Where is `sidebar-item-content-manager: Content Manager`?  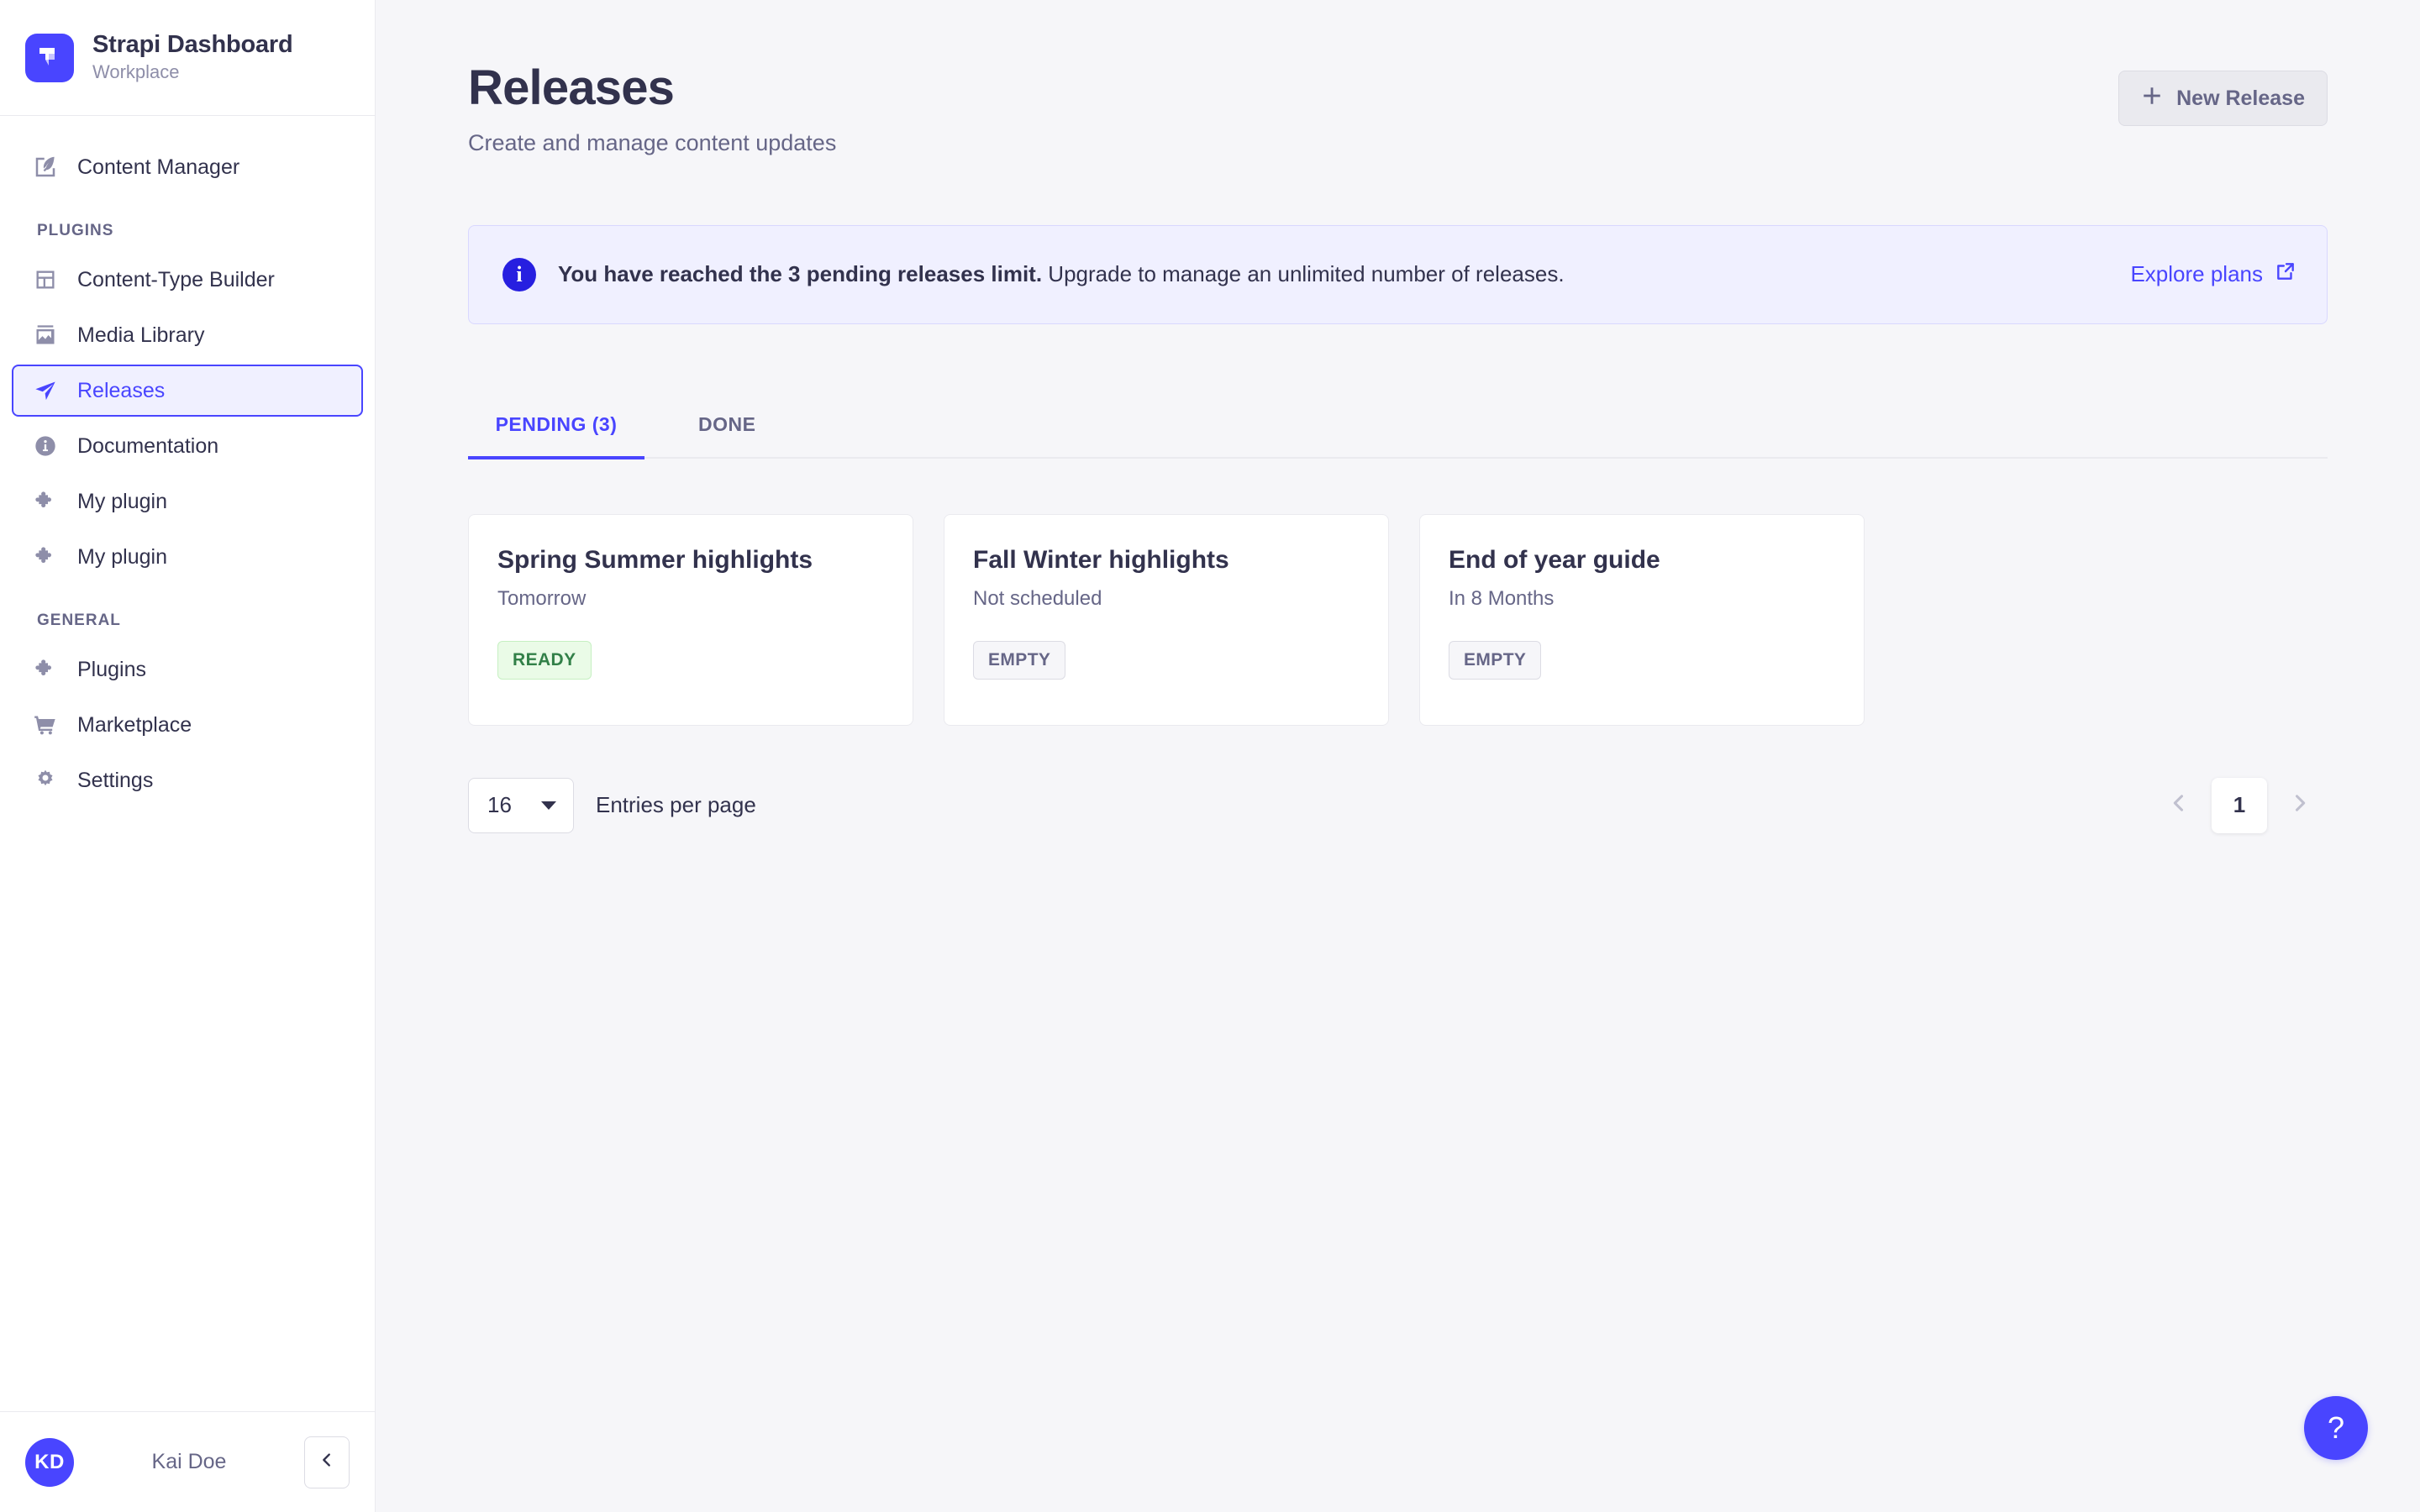 sidebar-item-content-manager: Content Manager is located at coordinates (187, 167).